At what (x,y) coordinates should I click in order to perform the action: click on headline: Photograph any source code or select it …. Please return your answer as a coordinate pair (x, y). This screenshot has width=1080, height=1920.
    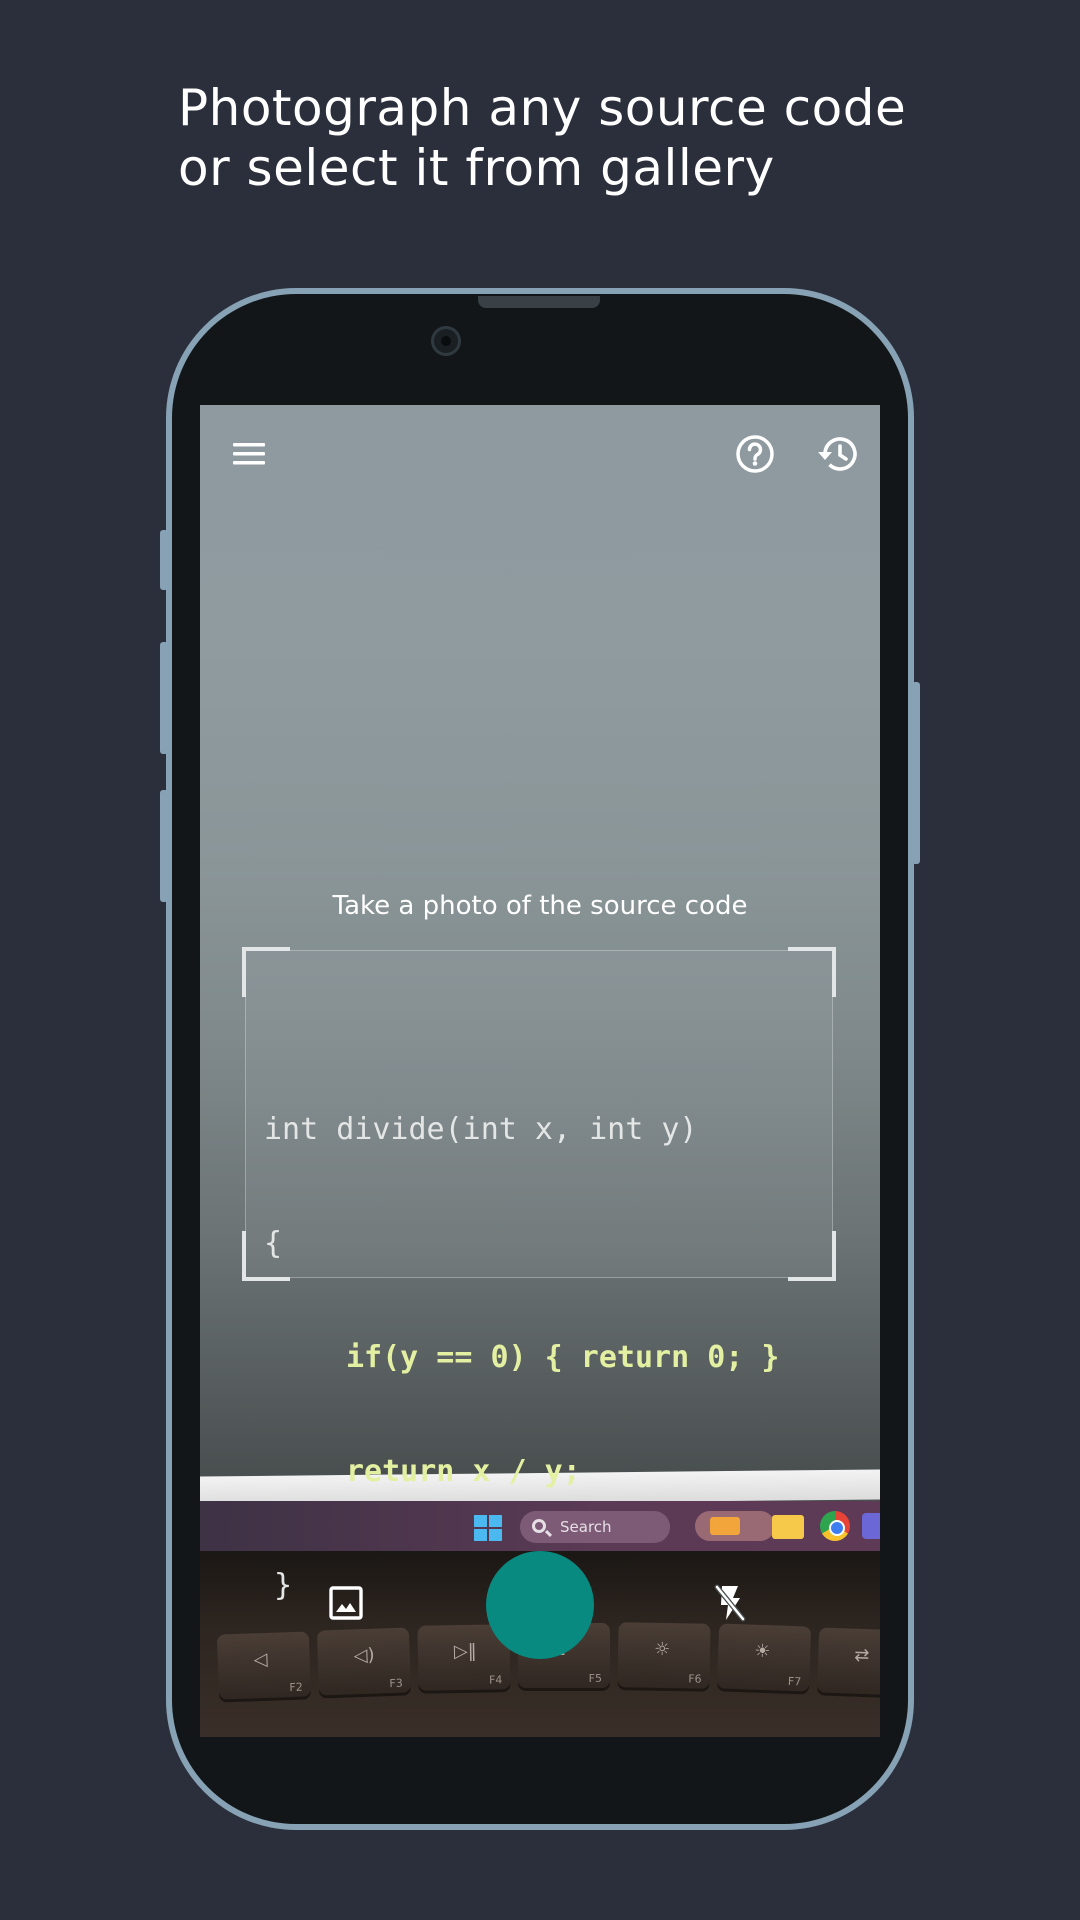
    Looking at the image, I should click on (588, 138).